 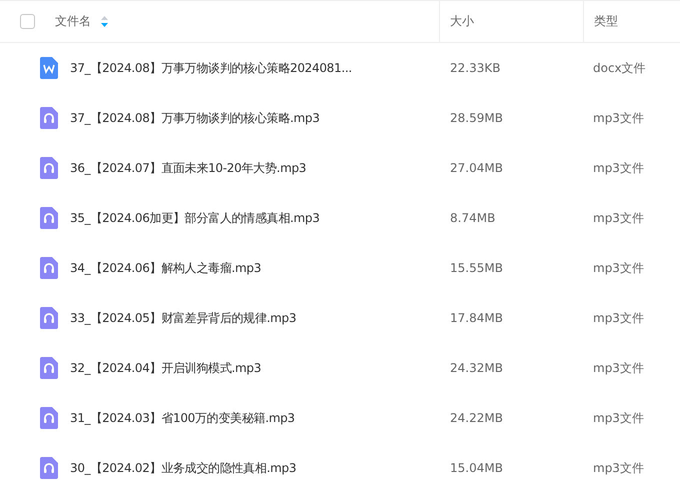 I want to click on file-size: 22.33KB, so click(x=475, y=68).